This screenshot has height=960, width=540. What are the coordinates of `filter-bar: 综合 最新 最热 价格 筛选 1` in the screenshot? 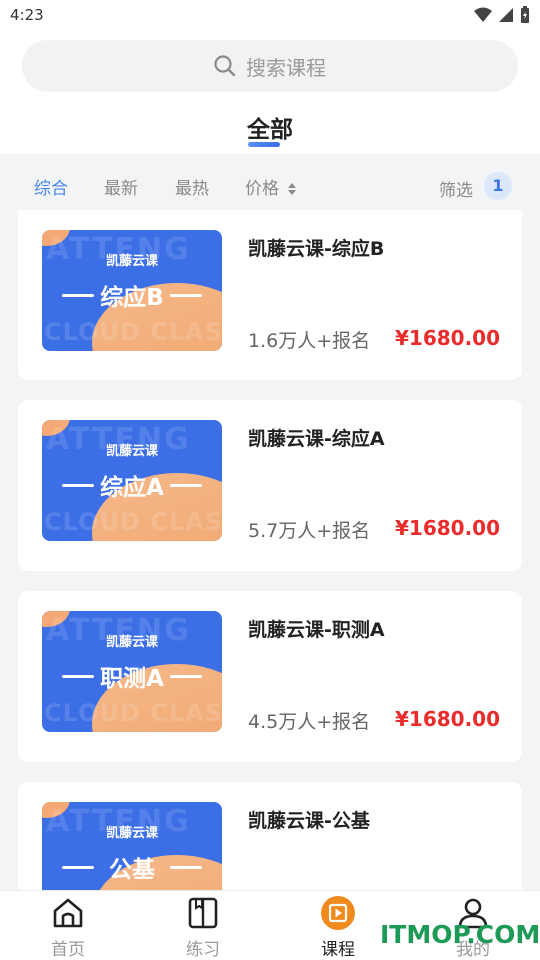 It's located at (270, 182).